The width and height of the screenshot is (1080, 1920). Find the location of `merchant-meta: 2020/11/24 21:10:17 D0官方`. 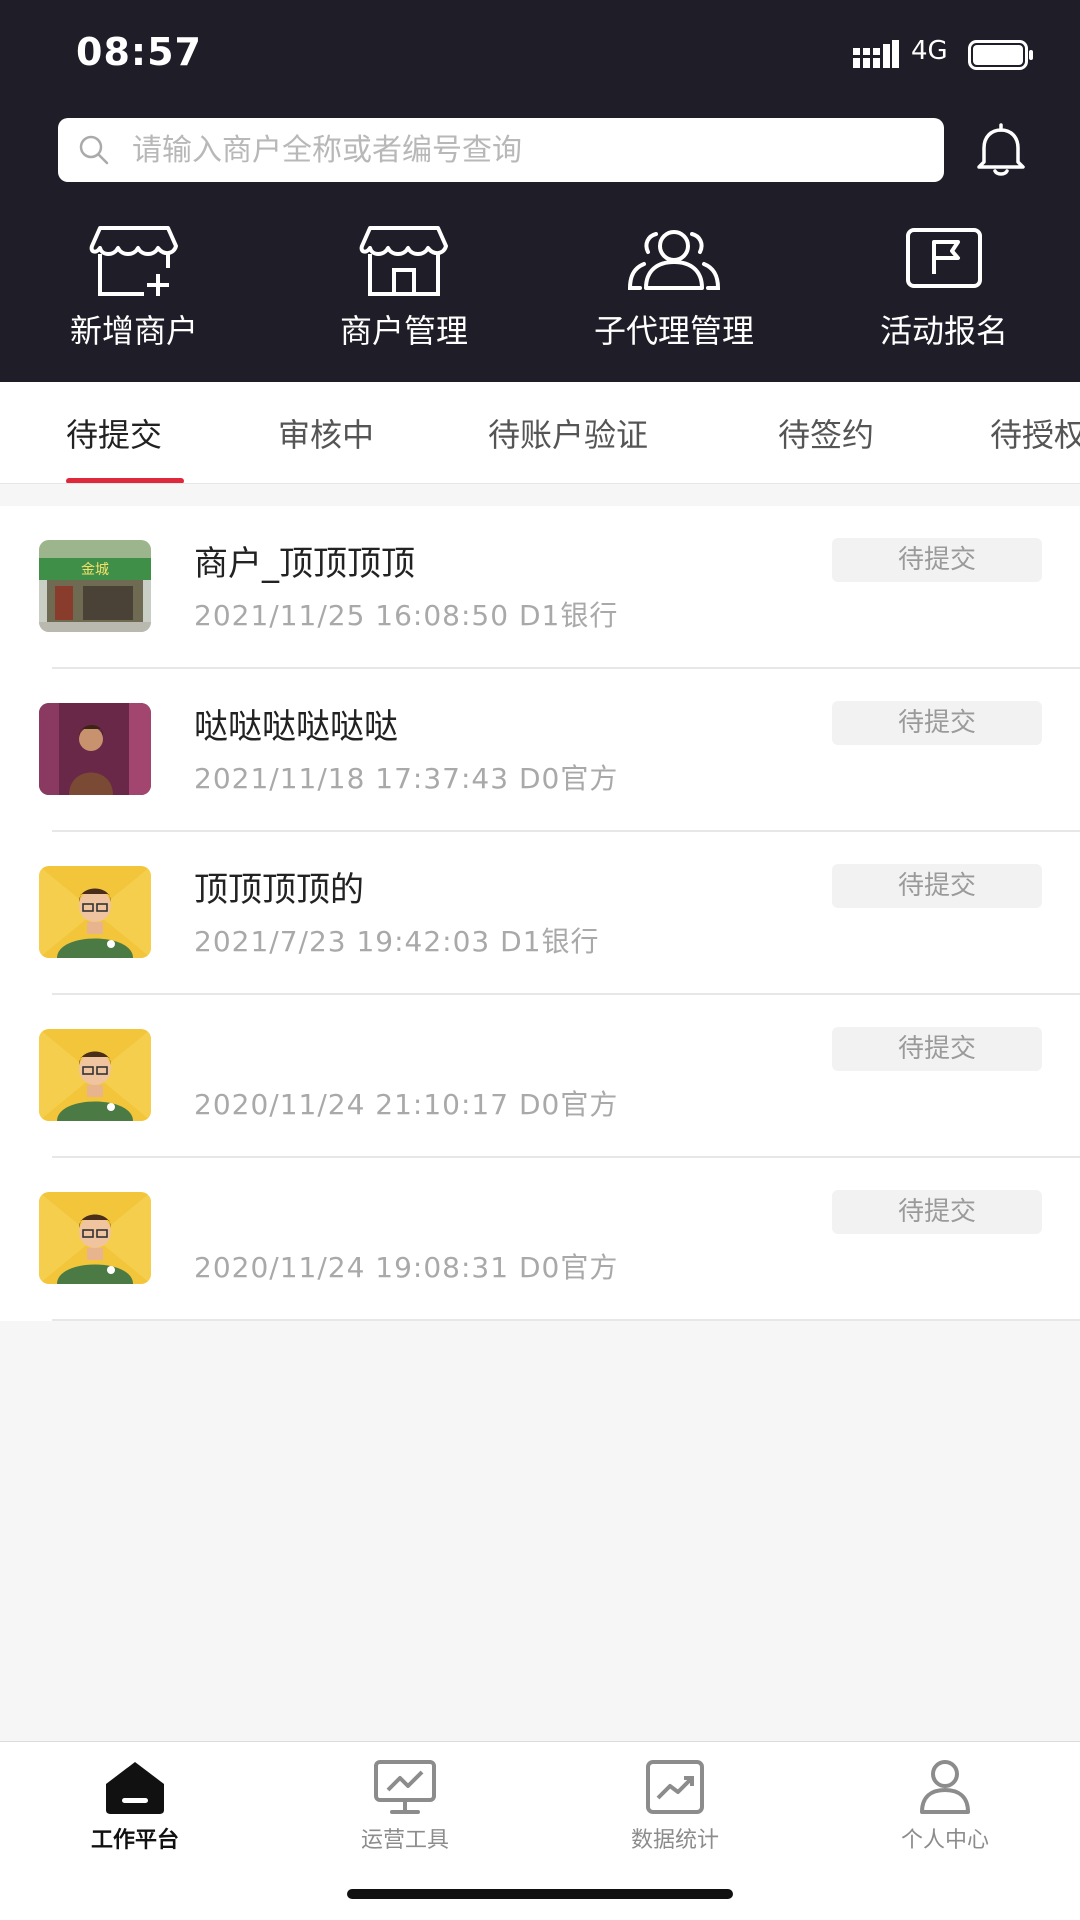

merchant-meta: 2020/11/24 21:10:17 D0官方 is located at coordinates (406, 1103).